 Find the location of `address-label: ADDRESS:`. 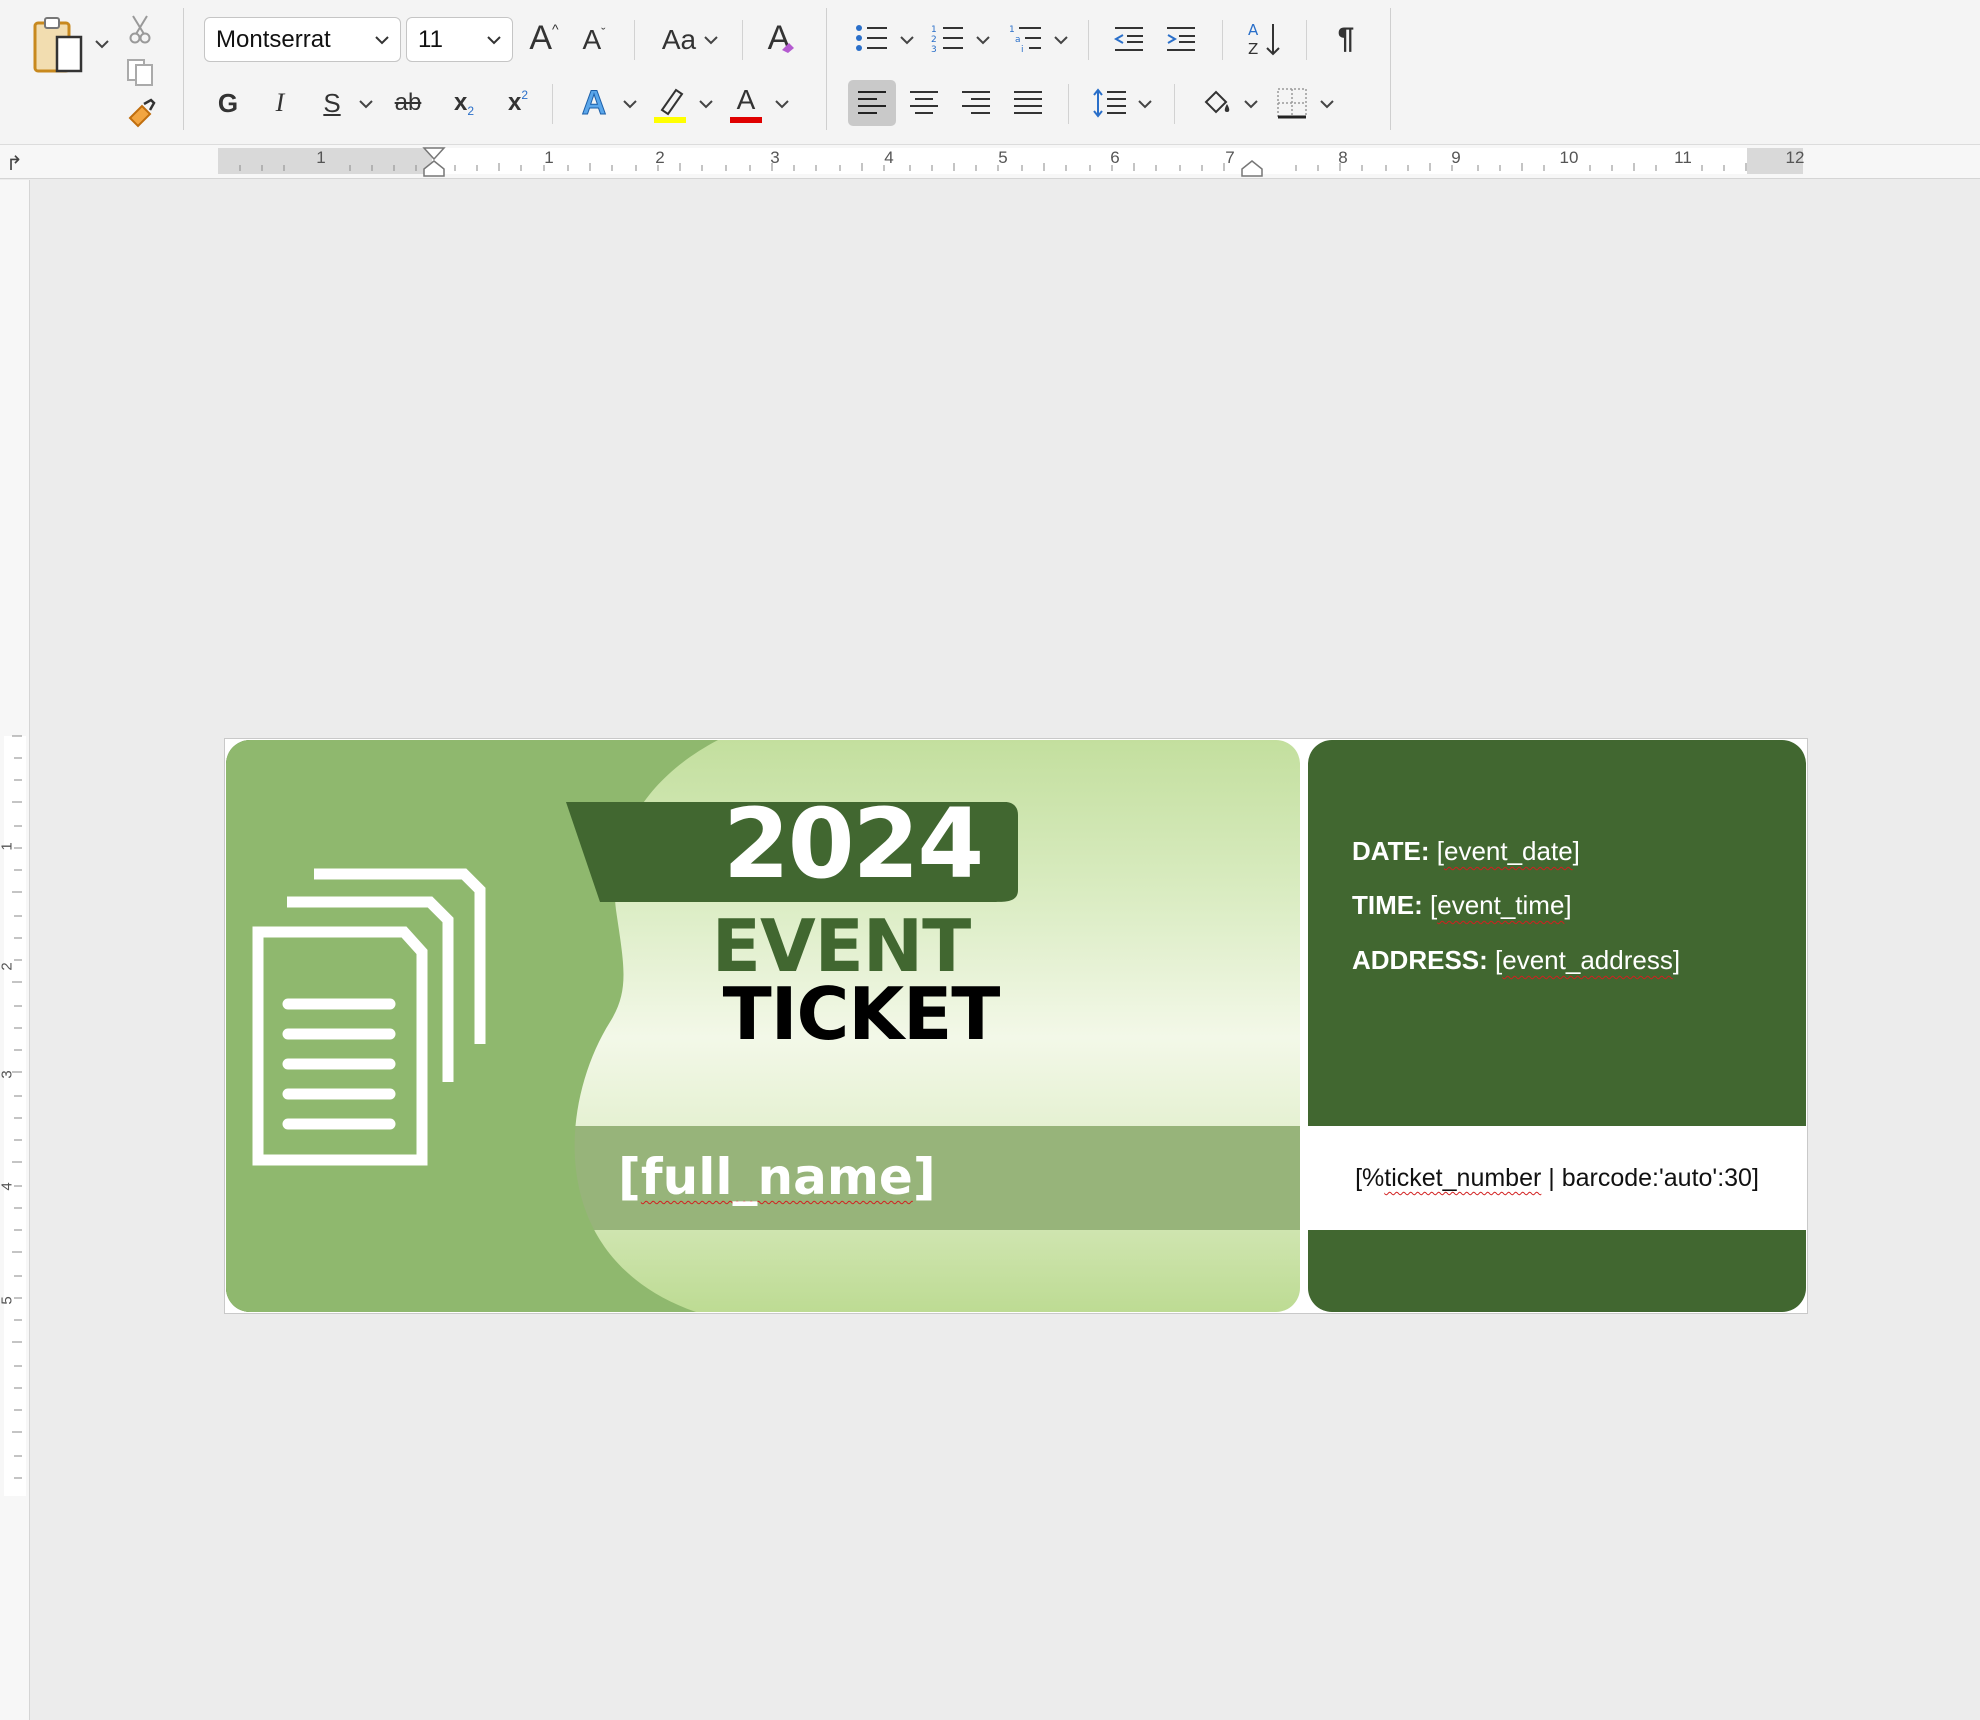

address-label: ADDRESS: is located at coordinates (1420, 960).